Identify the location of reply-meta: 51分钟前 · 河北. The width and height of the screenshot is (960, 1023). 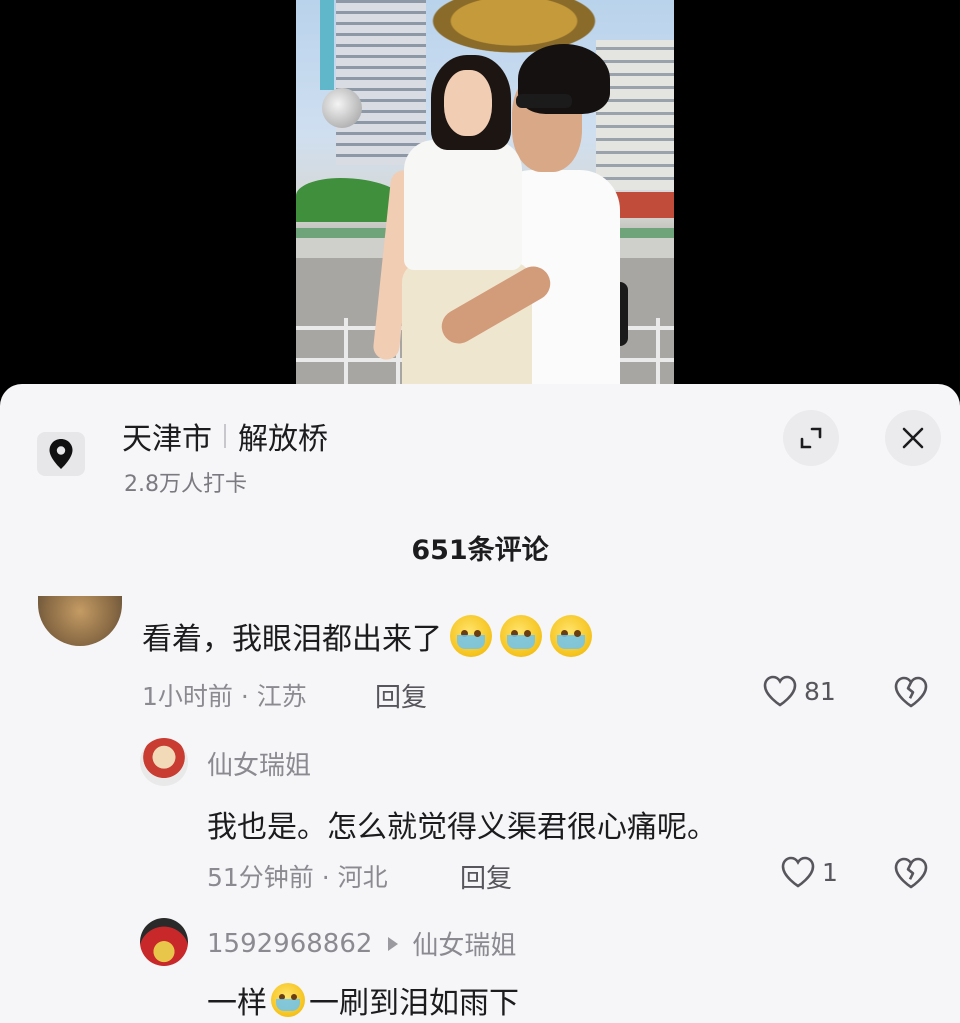
(297, 877).